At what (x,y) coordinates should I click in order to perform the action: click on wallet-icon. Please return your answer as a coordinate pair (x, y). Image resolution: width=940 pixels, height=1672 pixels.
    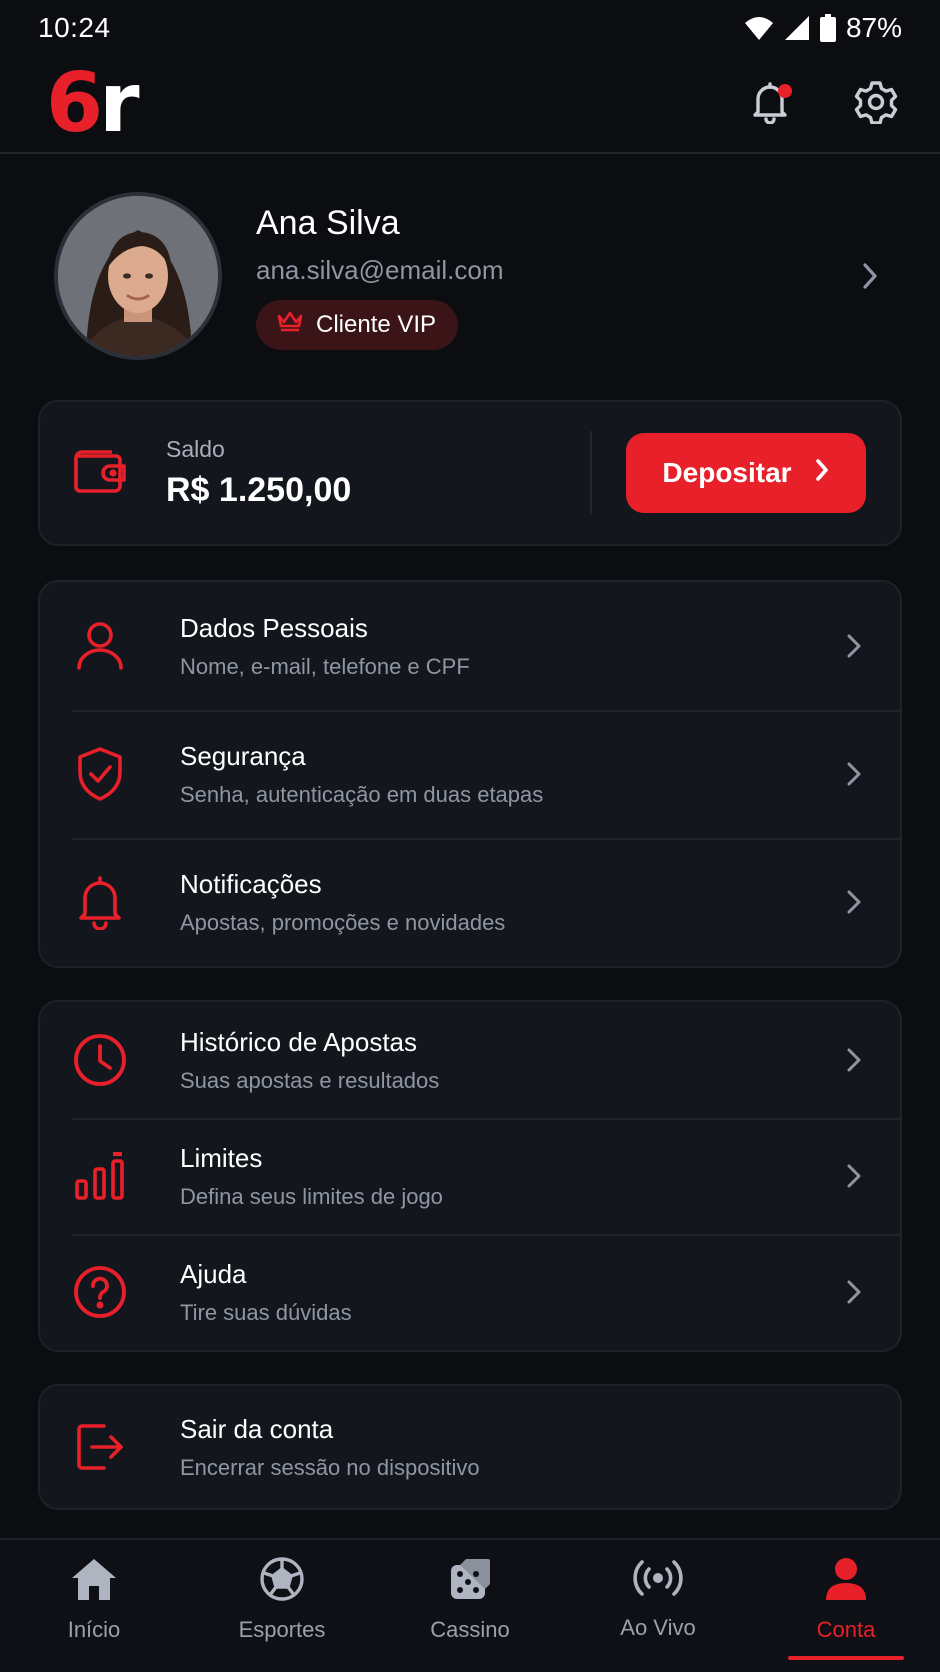
    Looking at the image, I should click on (101, 473).